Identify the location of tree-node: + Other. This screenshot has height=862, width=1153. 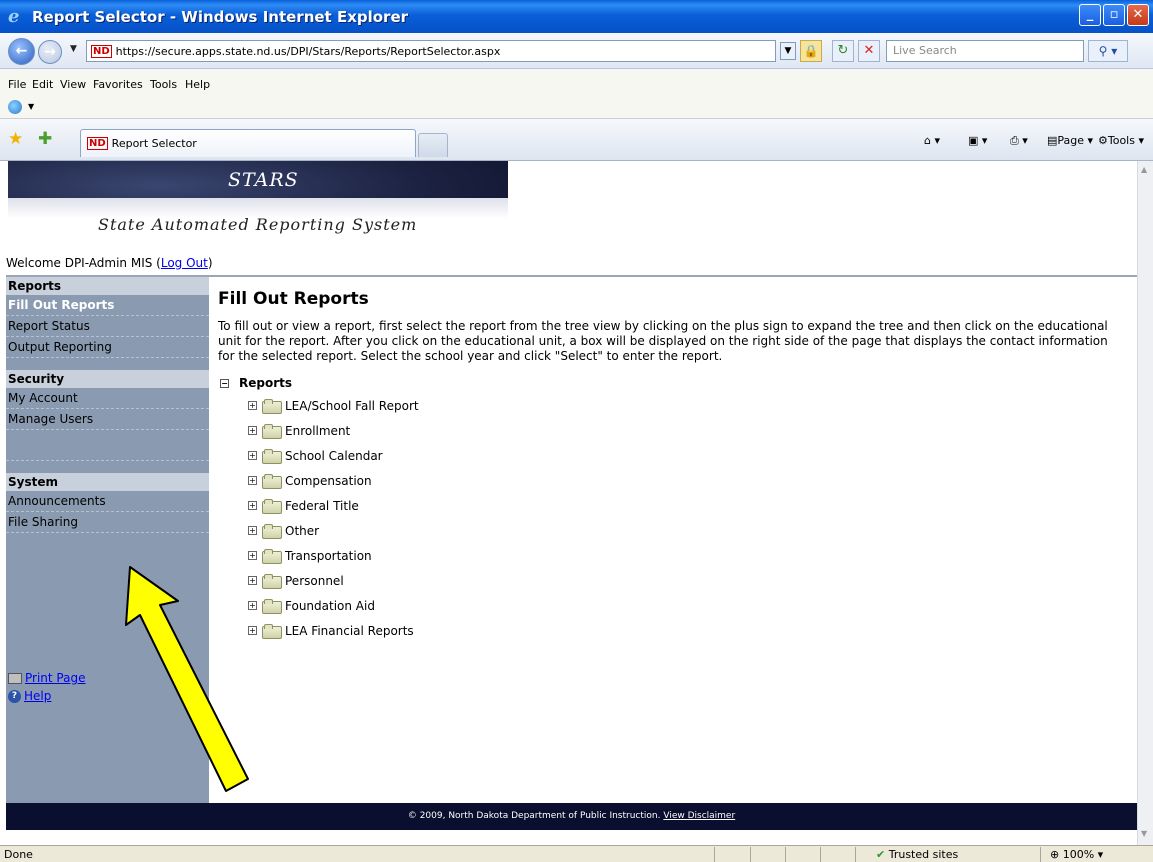
(678, 530).